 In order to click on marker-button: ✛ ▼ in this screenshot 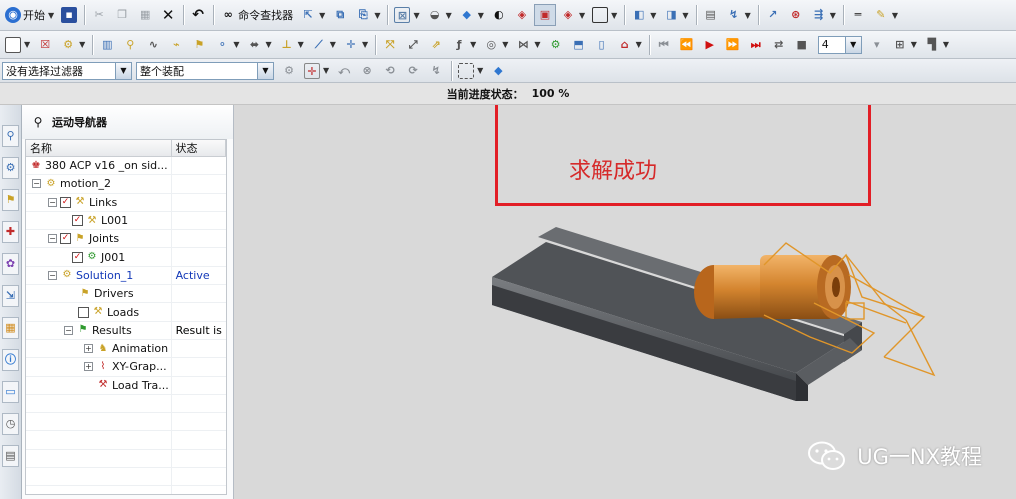, I will do `click(355, 45)`.